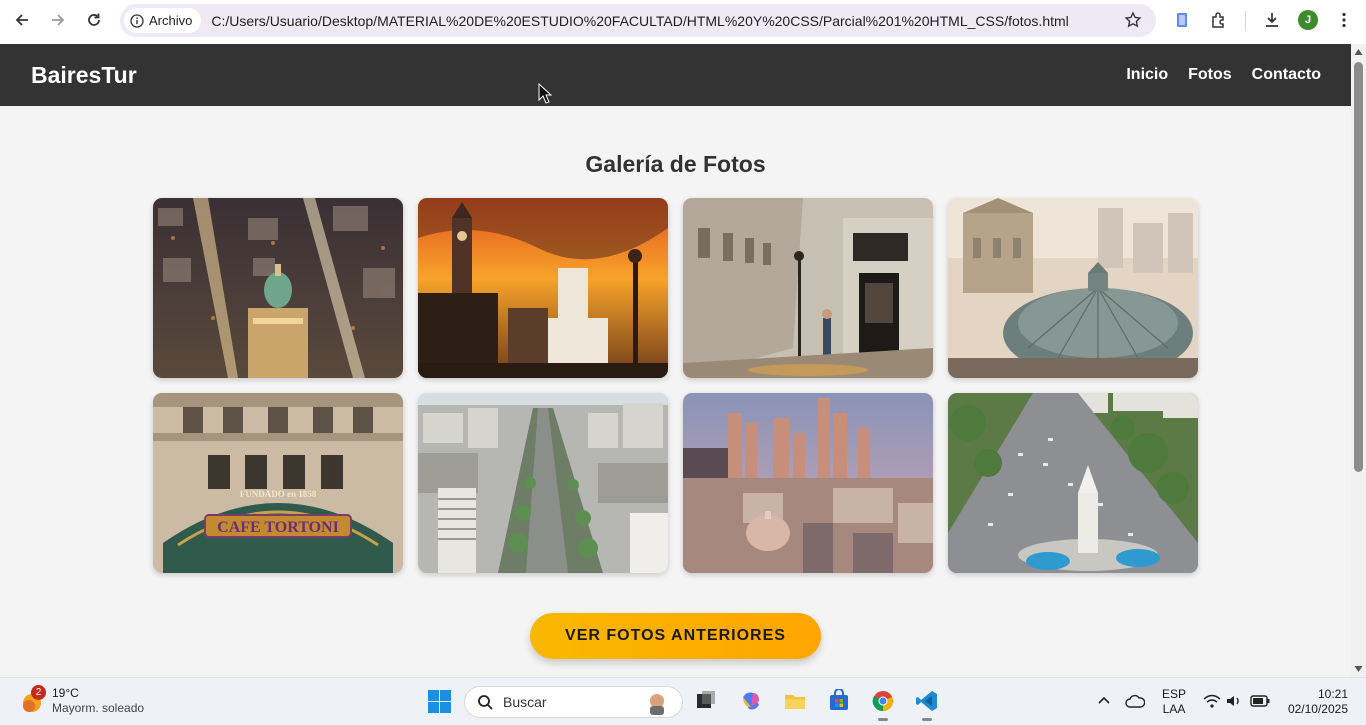 The width and height of the screenshot is (1366, 725). What do you see at coordinates (1210, 75) in the screenshot?
I see `nav-link-fotos: Fotos` at bounding box center [1210, 75].